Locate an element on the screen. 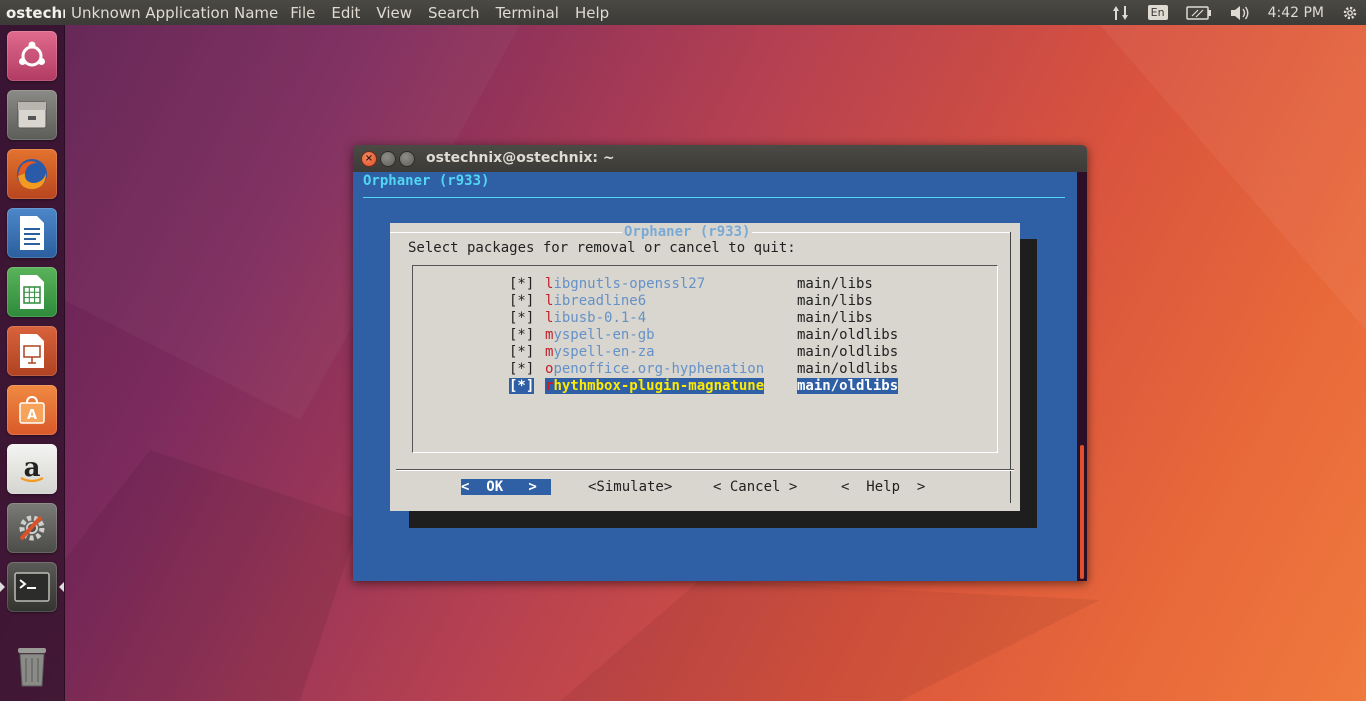  scrollbar-thumb is located at coordinates (1082, 512).